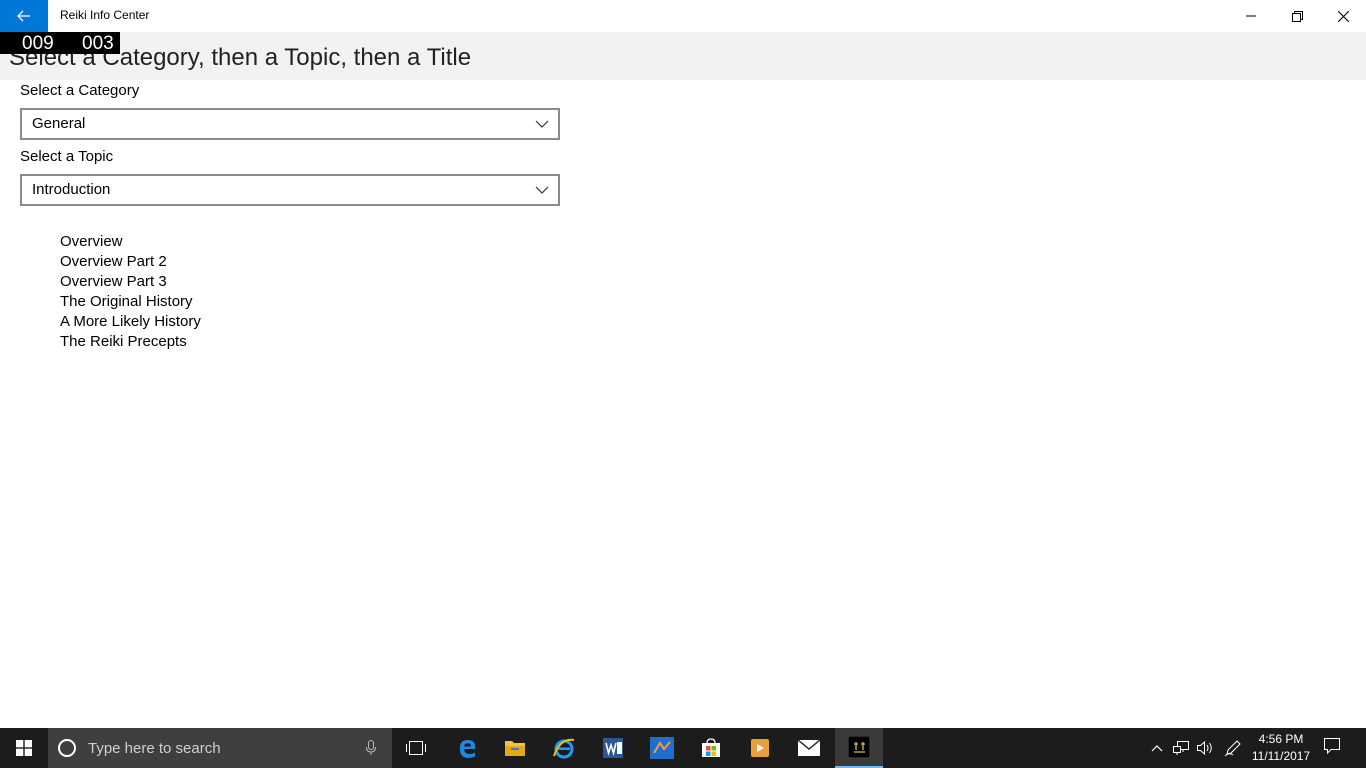  I want to click on mail-button, so click(809, 748).